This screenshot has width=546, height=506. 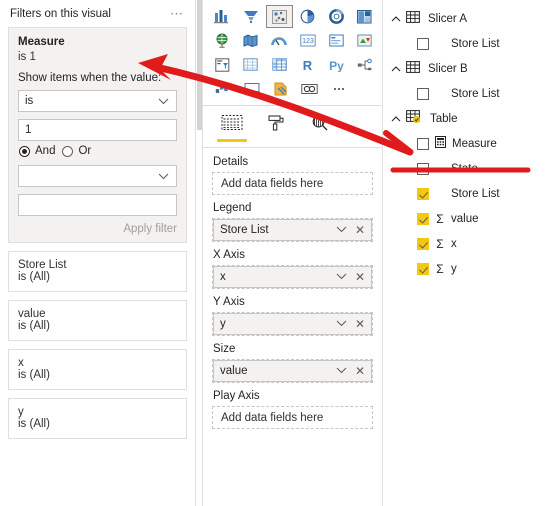 What do you see at coordinates (320, 130) in the screenshot?
I see `tab-analytics` at bounding box center [320, 130].